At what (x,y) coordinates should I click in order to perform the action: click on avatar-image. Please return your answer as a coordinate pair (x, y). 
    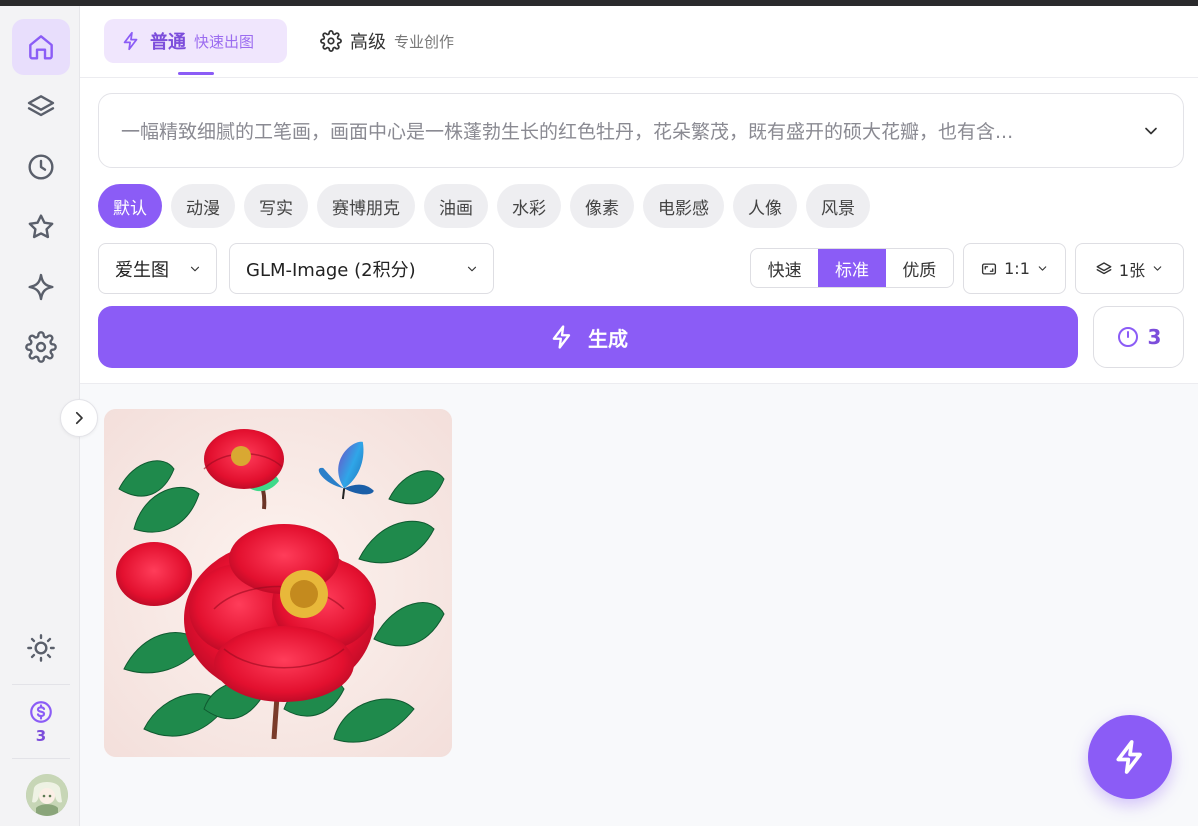
    Looking at the image, I should click on (47, 795).